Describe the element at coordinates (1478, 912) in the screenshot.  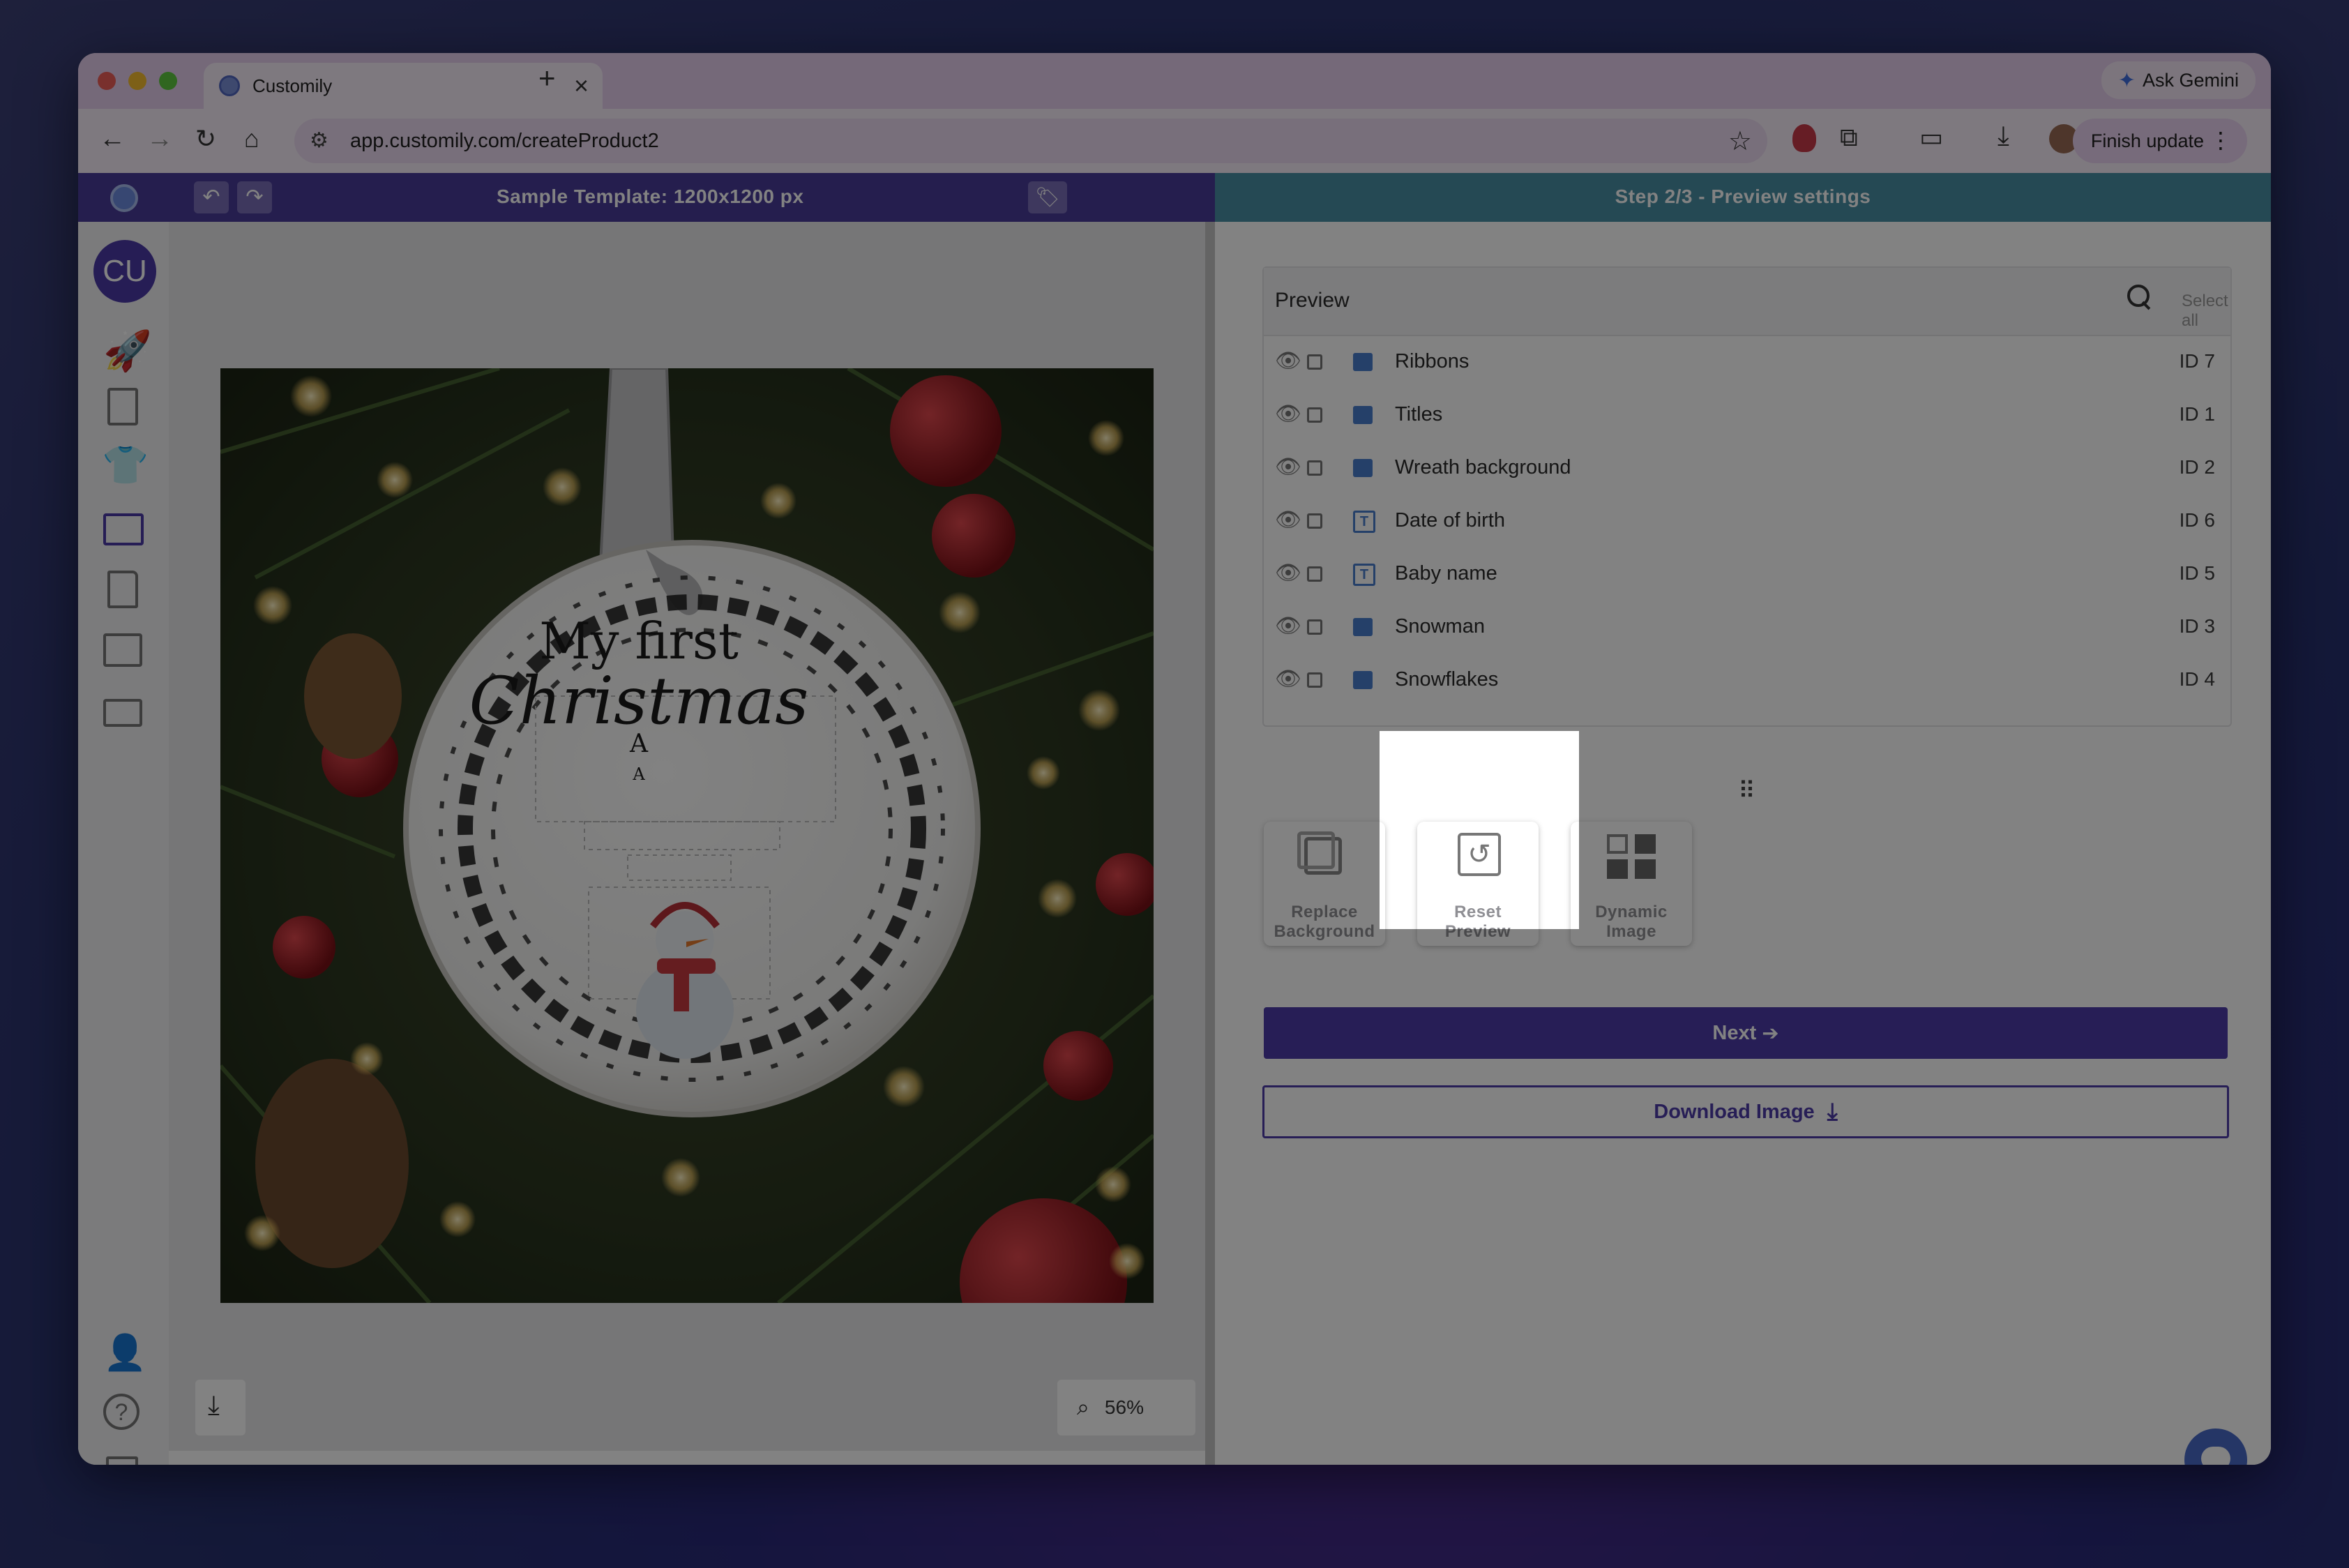
I see `reset-preview-label-1: Reset` at that location.